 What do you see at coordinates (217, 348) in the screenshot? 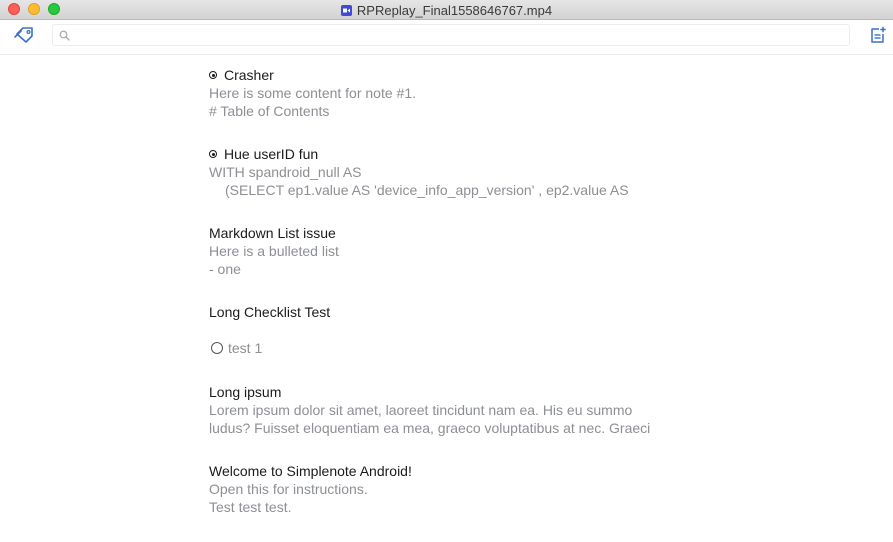
I see `unchecked-circle-icon` at bounding box center [217, 348].